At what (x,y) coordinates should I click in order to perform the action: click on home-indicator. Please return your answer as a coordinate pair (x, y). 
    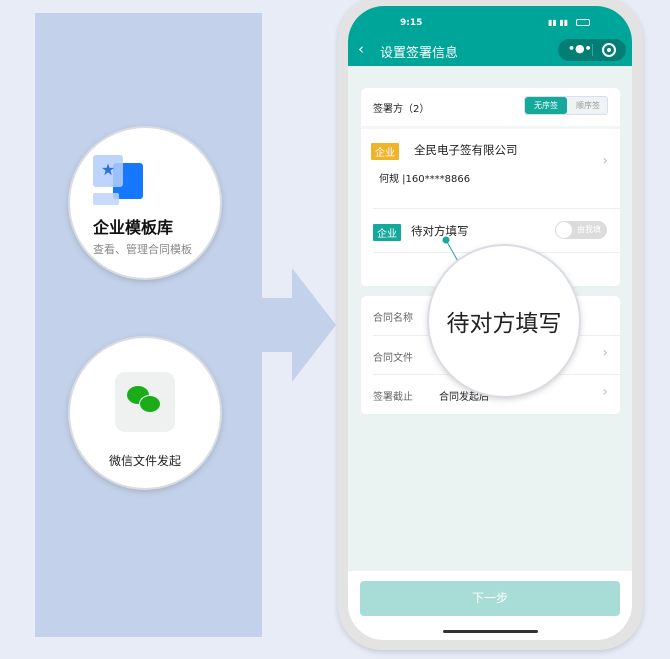
    Looking at the image, I should click on (490, 631).